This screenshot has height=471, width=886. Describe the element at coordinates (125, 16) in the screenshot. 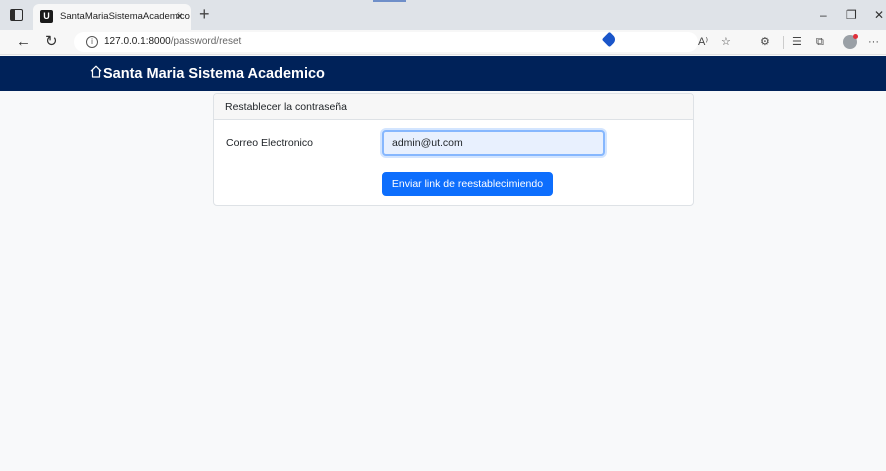

I see `tab-title: SantaMariaSistemaAcademico` at that location.